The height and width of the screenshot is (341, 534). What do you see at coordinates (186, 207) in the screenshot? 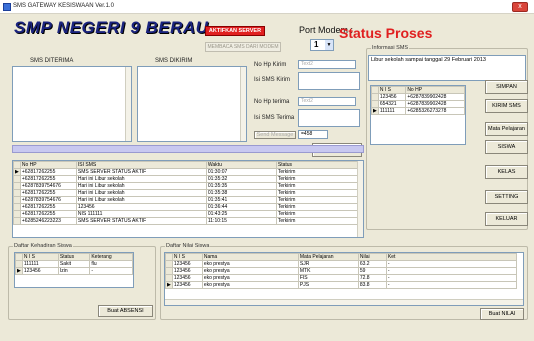
I see `table-row: +62817262255 123456 01:36:44 Terkirim` at bounding box center [186, 207].